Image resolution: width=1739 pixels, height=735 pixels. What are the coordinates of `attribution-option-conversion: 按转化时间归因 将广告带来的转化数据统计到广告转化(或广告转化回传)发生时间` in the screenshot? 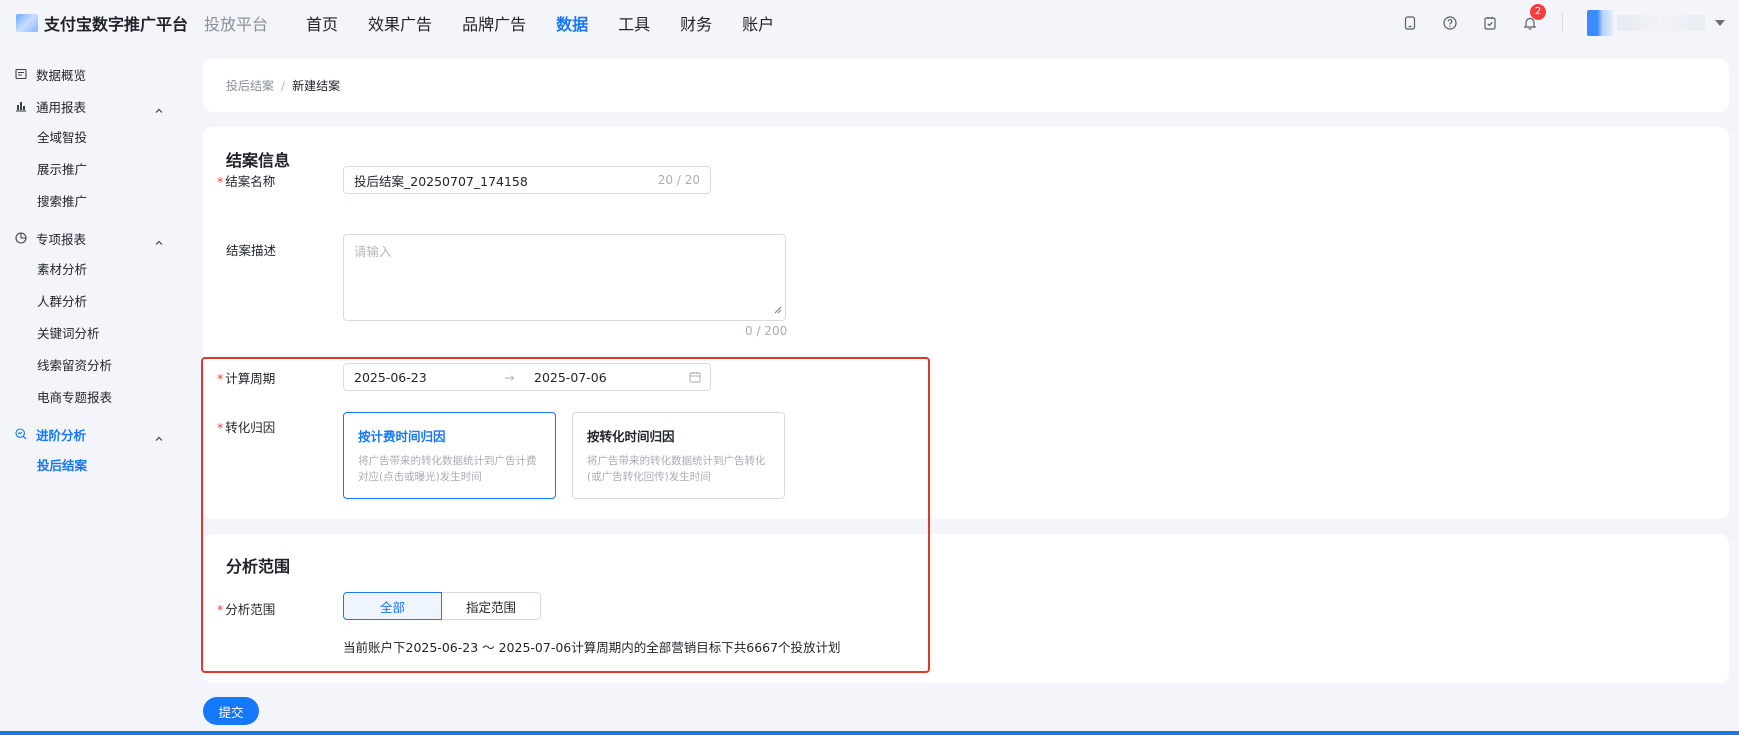 It's located at (678, 455).